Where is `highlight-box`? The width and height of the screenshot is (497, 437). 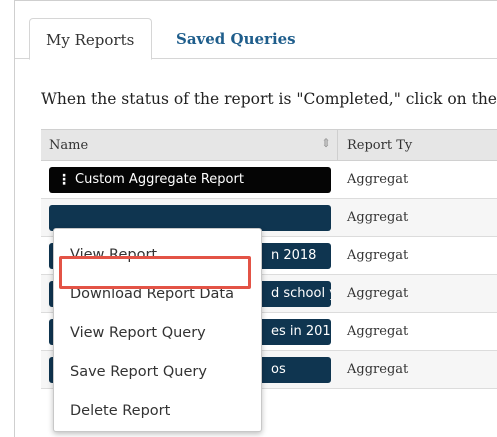 highlight-box is located at coordinates (155, 272).